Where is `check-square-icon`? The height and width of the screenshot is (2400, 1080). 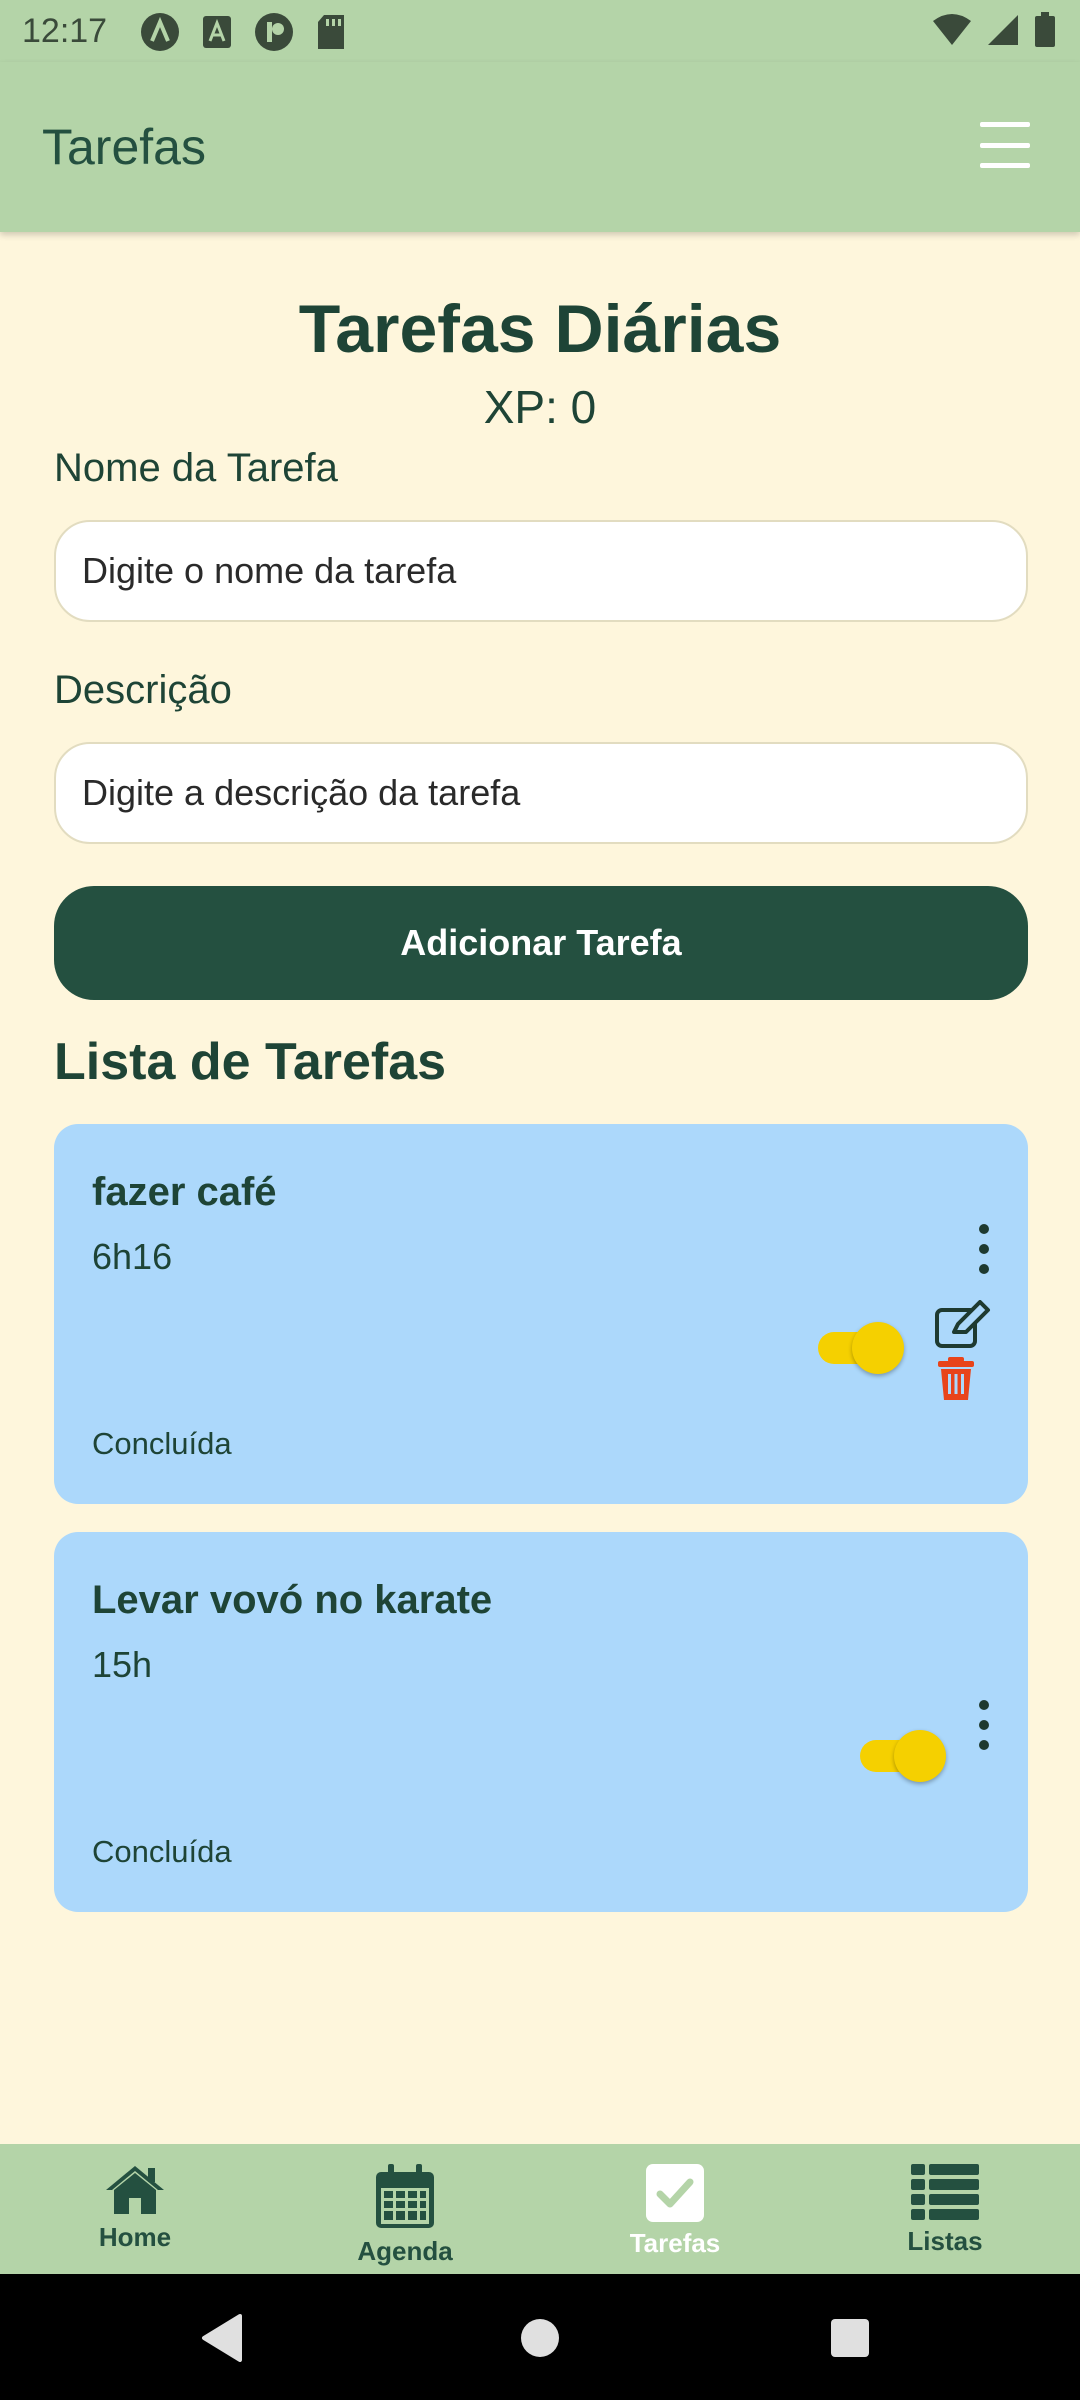 check-square-icon is located at coordinates (675, 2193).